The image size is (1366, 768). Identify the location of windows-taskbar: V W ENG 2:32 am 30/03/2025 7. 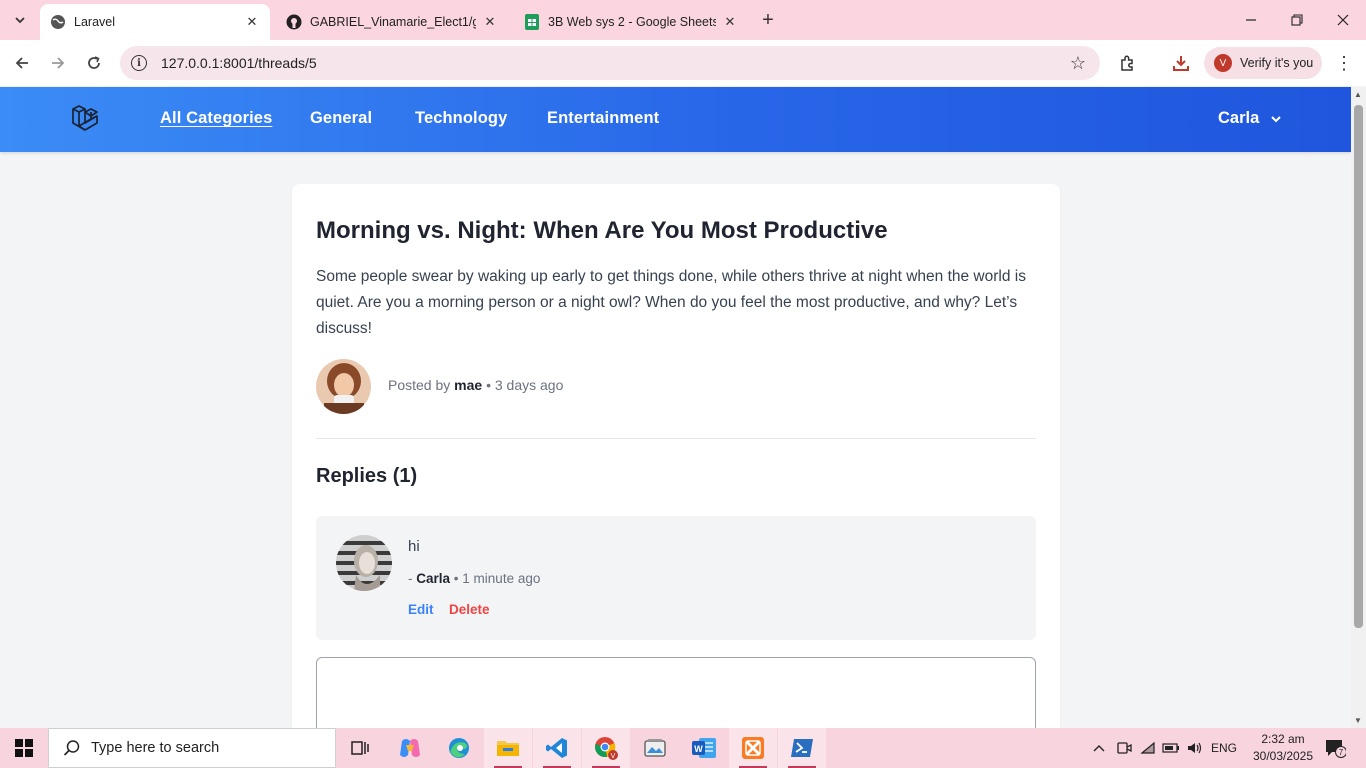
(683, 748).